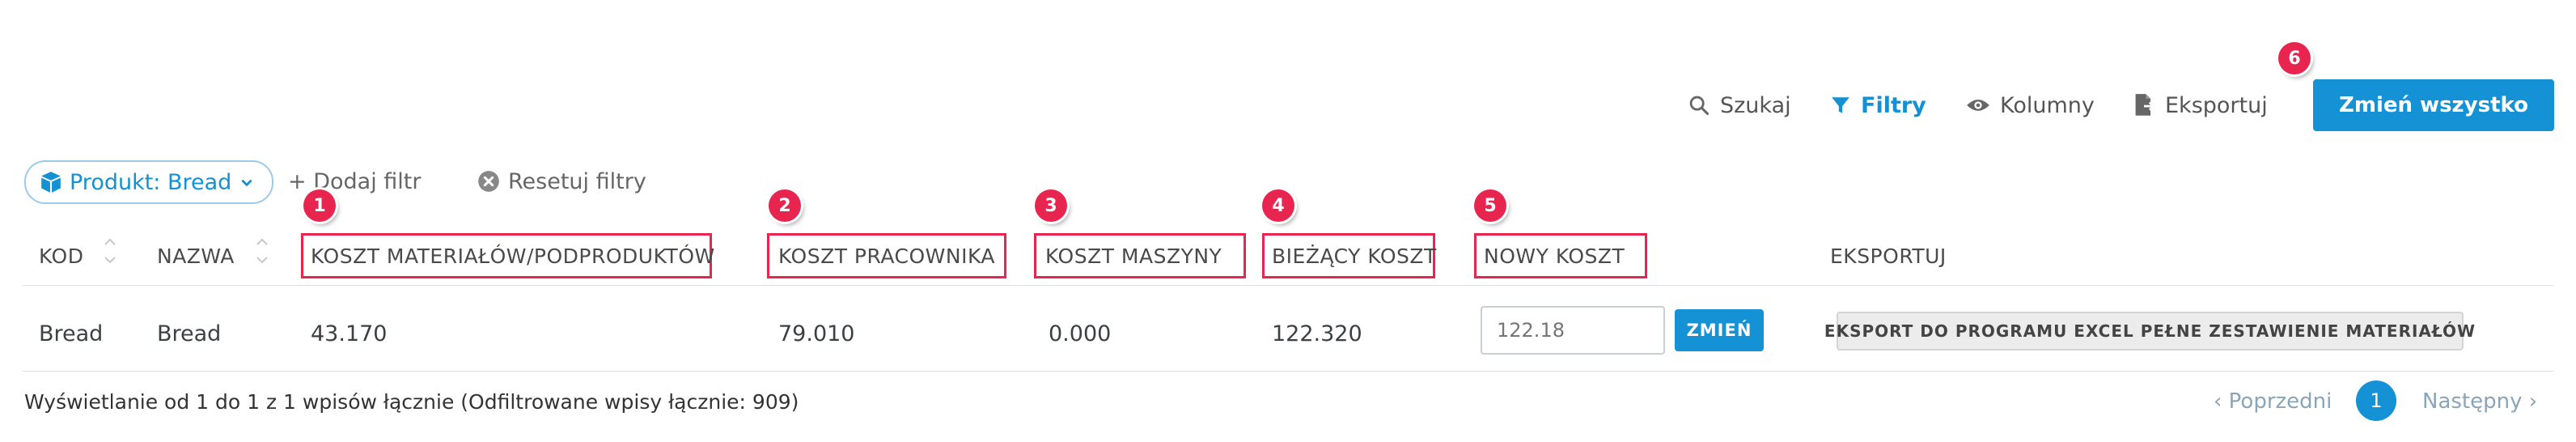 This screenshot has height=442, width=2576. Describe the element at coordinates (1573, 331) in the screenshot. I see `new-cost-input` at that location.